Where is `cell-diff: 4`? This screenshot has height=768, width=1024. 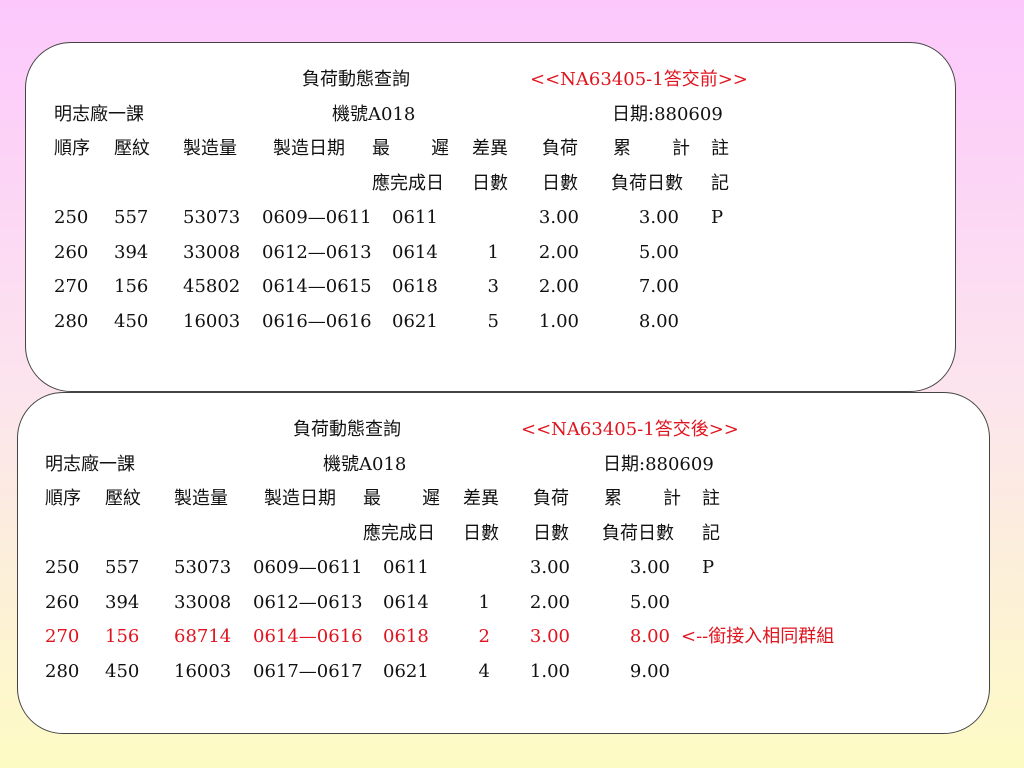
cell-diff: 4 is located at coordinates (484, 671).